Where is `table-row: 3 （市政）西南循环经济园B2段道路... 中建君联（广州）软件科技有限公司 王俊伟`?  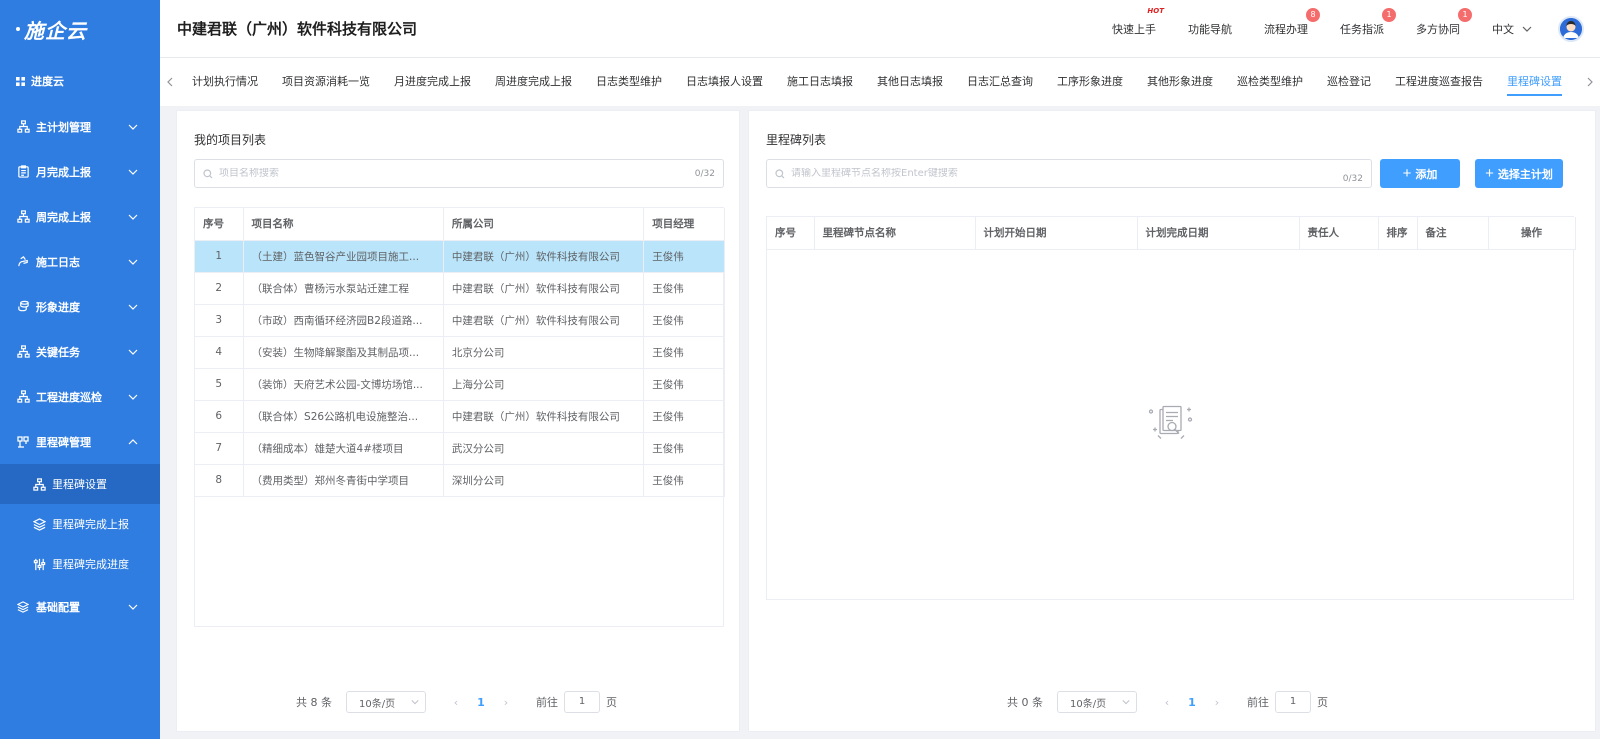 table-row: 3 （市政）西南循环经济园B2段道路... 中建君联（广州）软件科技有限公司 王俊伟 is located at coordinates (460, 320).